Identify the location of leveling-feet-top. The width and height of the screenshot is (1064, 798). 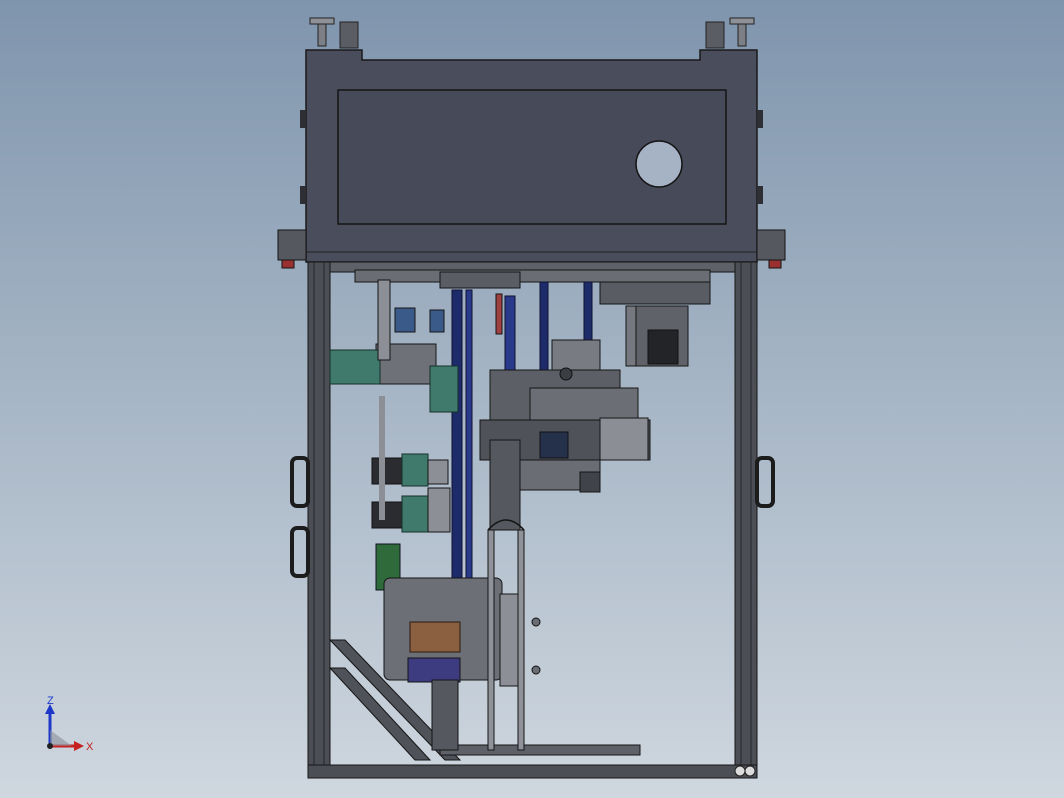
(532, 33).